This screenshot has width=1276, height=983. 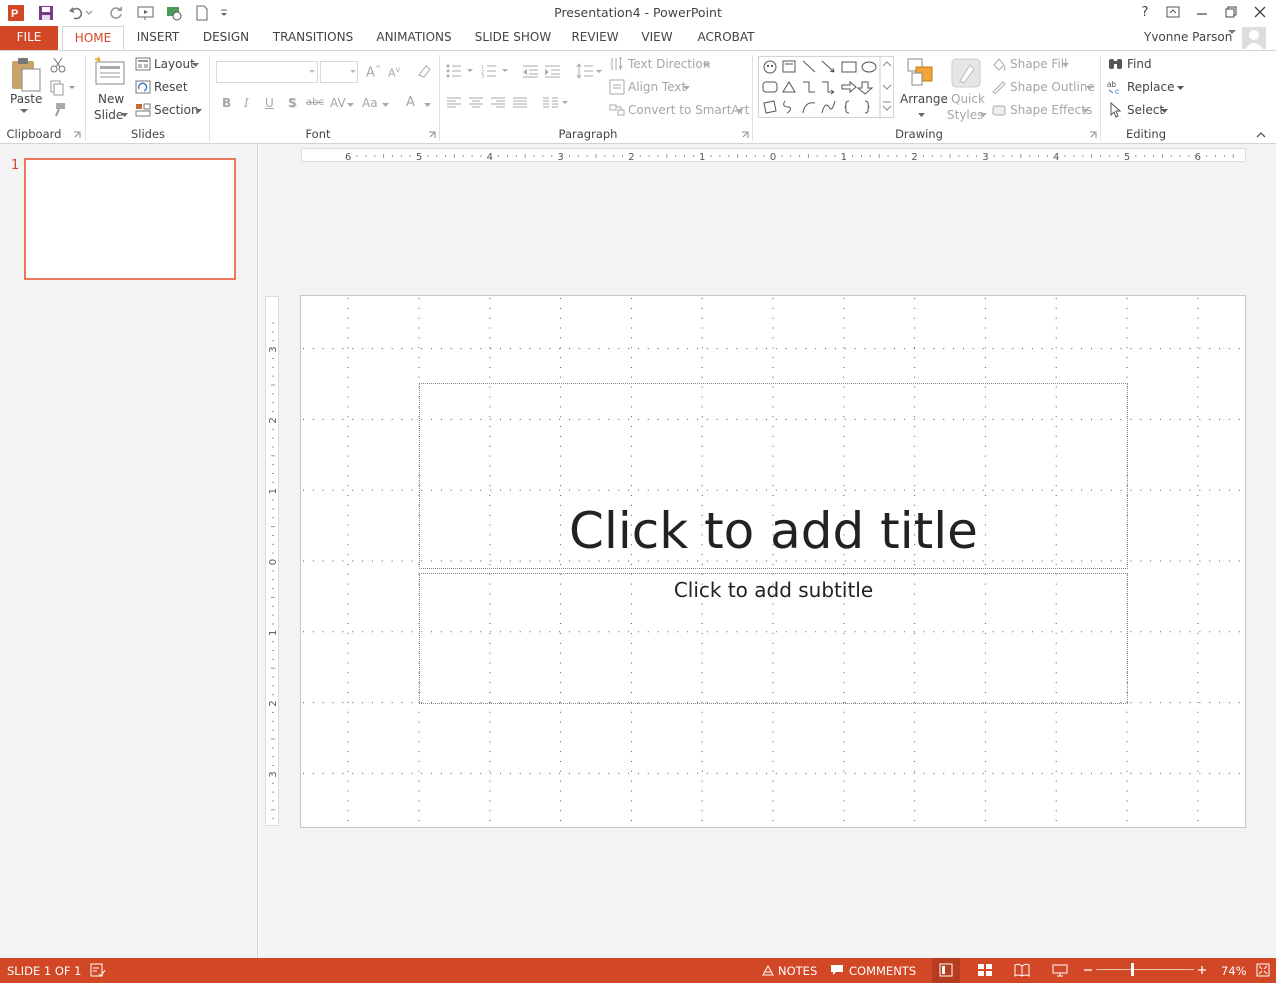 What do you see at coordinates (1052, 87) in the screenshot?
I see `shape-outline-button: Shape Outline` at bounding box center [1052, 87].